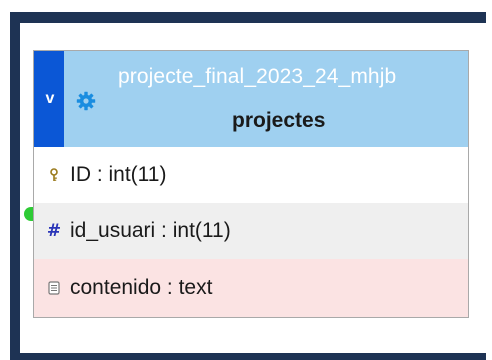 The image size is (492, 360). What do you see at coordinates (278, 121) in the screenshot?
I see `table-name: projectes` at bounding box center [278, 121].